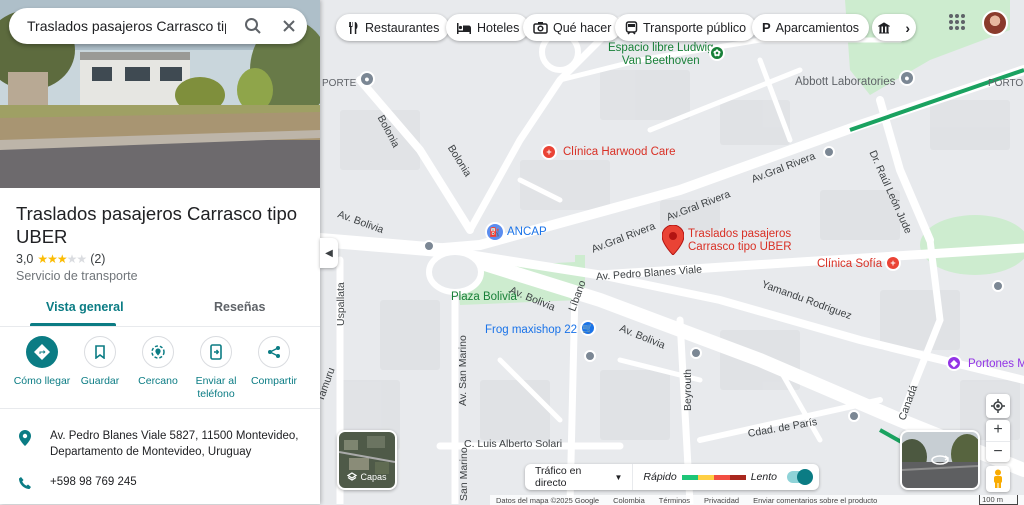 Image resolution: width=1024 pixels, height=505 pixels. What do you see at coordinates (216, 368) in the screenshot?
I see `send-to-phone-button: Enviar al teléfono` at bounding box center [216, 368].